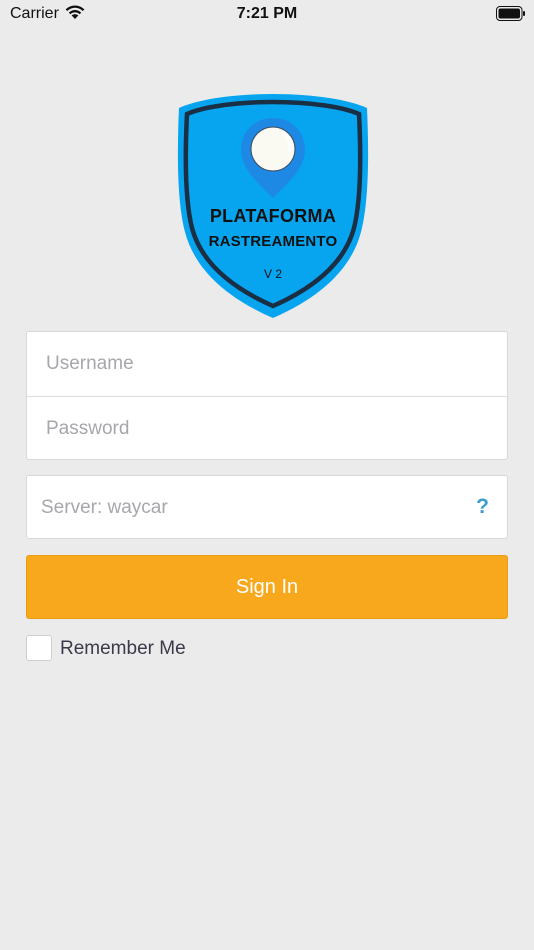 The image size is (534, 950). What do you see at coordinates (39, 648) in the screenshot?
I see `remember-me-checkbox` at bounding box center [39, 648].